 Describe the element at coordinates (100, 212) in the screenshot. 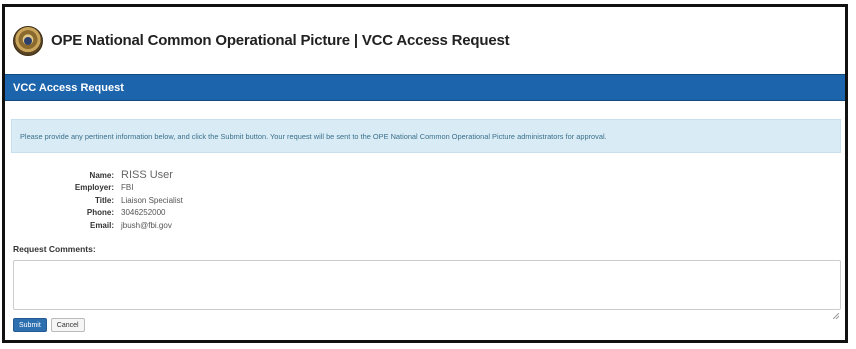

I see `detail-label: Phone:` at that location.